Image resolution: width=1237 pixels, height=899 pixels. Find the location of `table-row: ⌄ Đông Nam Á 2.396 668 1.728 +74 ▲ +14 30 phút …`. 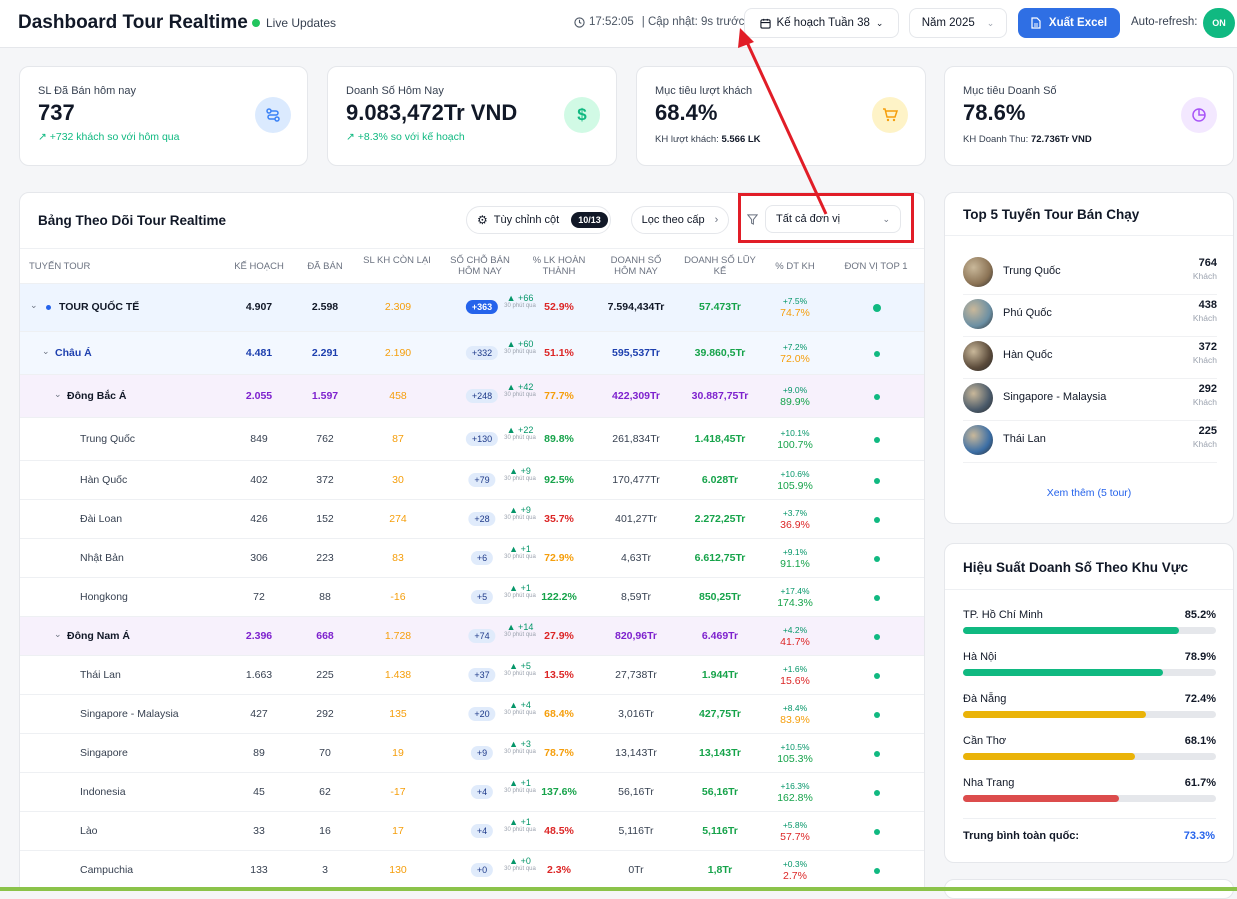

table-row: ⌄ Đông Nam Á 2.396 668 1.728 +74 ▲ +14 30 phút … is located at coordinates (472, 636).